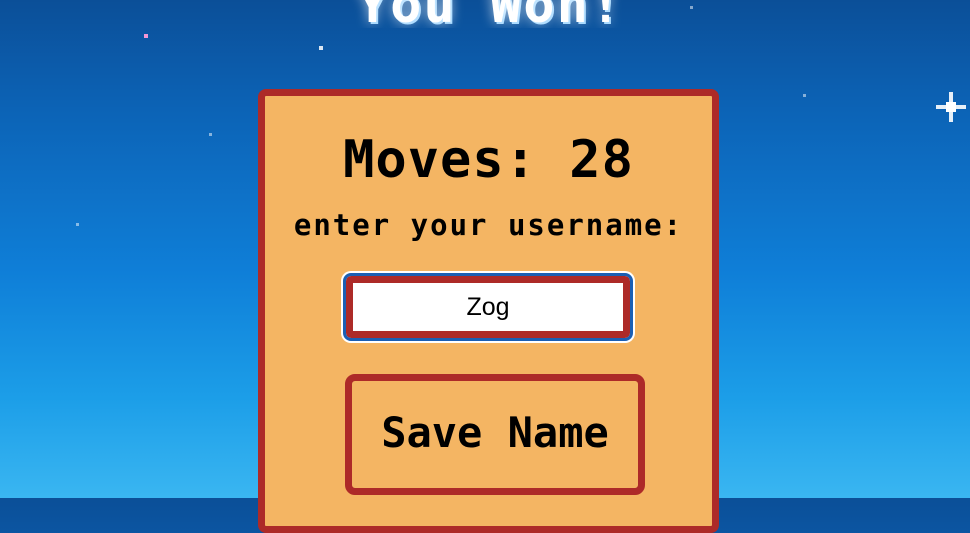  Describe the element at coordinates (495, 434) in the screenshot. I see `save-name-button: Save Name` at that location.